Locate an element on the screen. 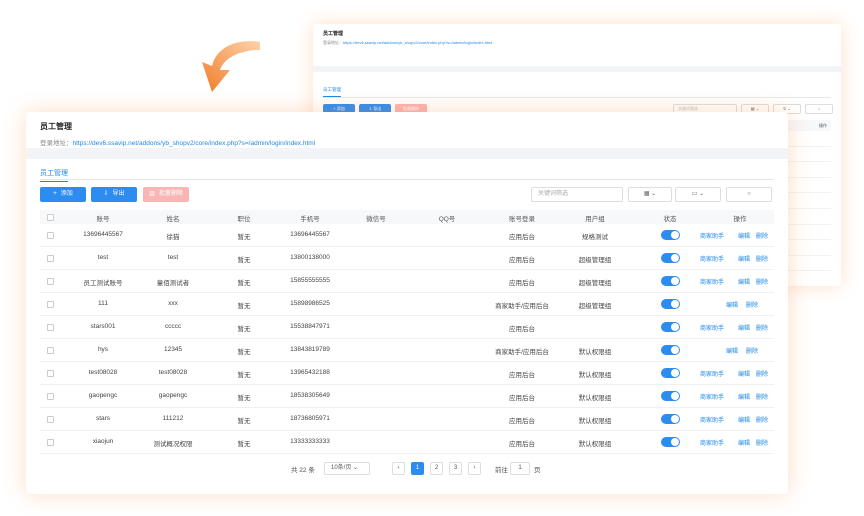 The width and height of the screenshot is (864, 516). add-button: + 添加 is located at coordinates (63, 194).